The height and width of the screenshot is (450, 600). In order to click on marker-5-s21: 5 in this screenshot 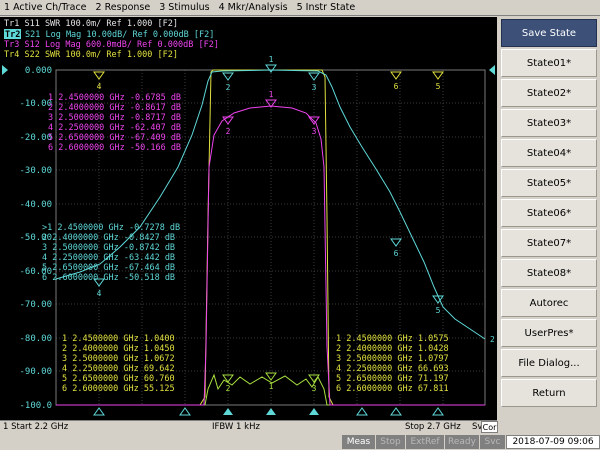, I will do `click(438, 305)`.